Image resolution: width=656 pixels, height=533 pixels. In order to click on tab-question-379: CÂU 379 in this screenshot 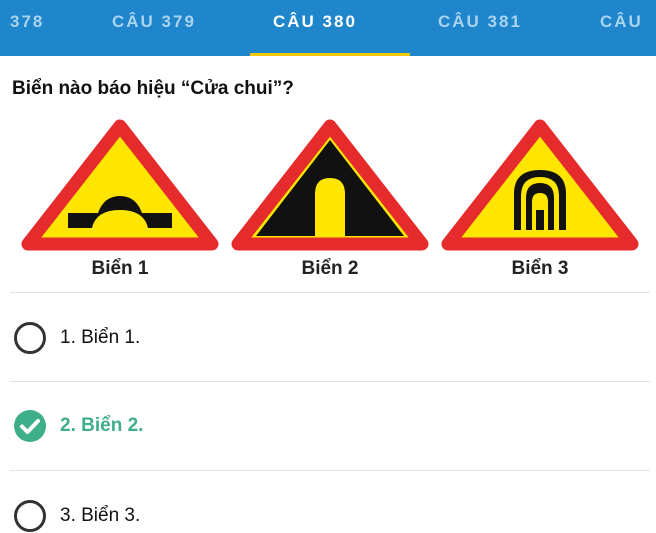, I will do `click(154, 28)`.